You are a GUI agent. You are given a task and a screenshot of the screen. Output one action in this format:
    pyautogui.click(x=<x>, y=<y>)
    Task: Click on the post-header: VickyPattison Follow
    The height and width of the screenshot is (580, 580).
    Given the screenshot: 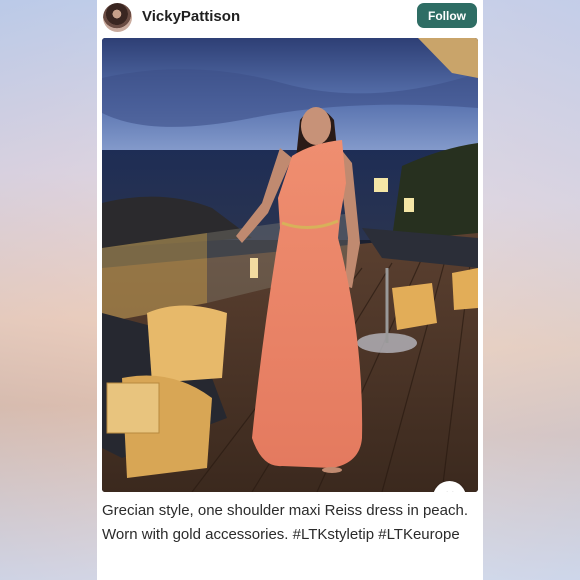 What is the action you would take?
    pyautogui.click(x=290, y=17)
    